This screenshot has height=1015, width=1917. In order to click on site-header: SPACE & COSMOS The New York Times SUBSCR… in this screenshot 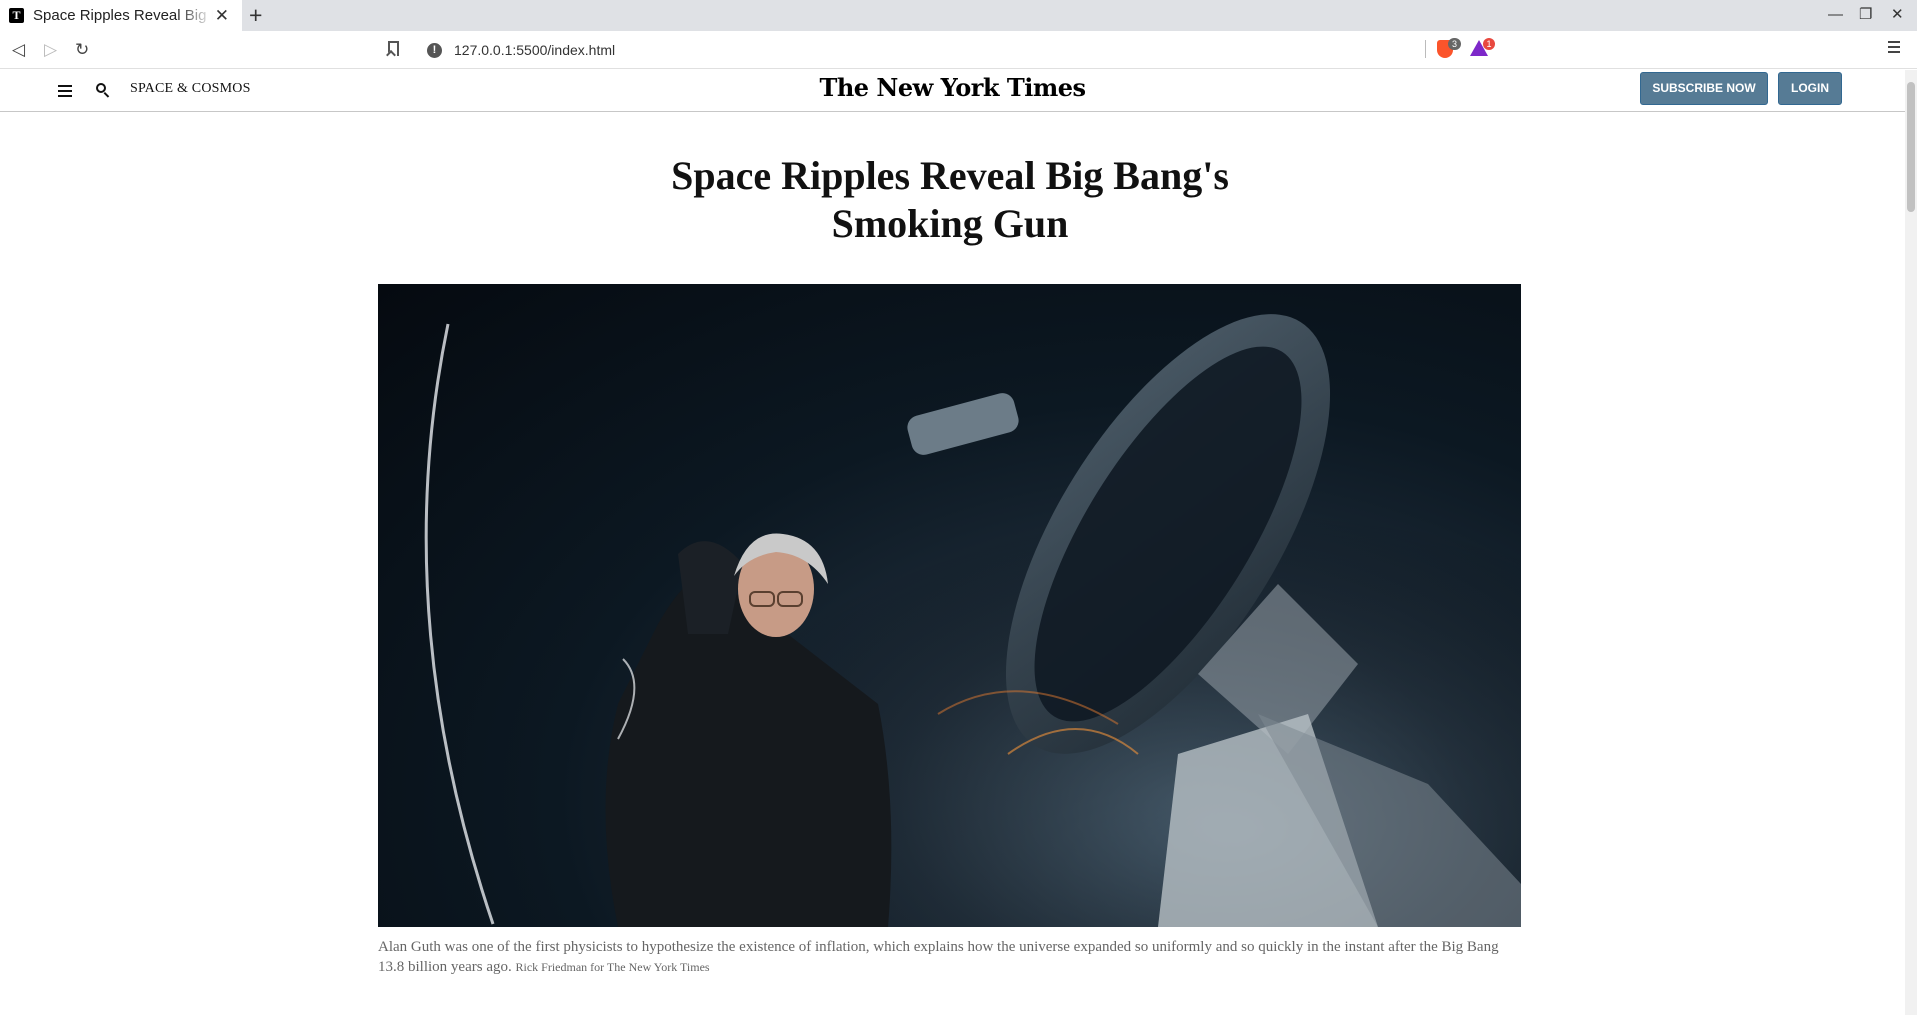, I will do `click(952, 91)`.